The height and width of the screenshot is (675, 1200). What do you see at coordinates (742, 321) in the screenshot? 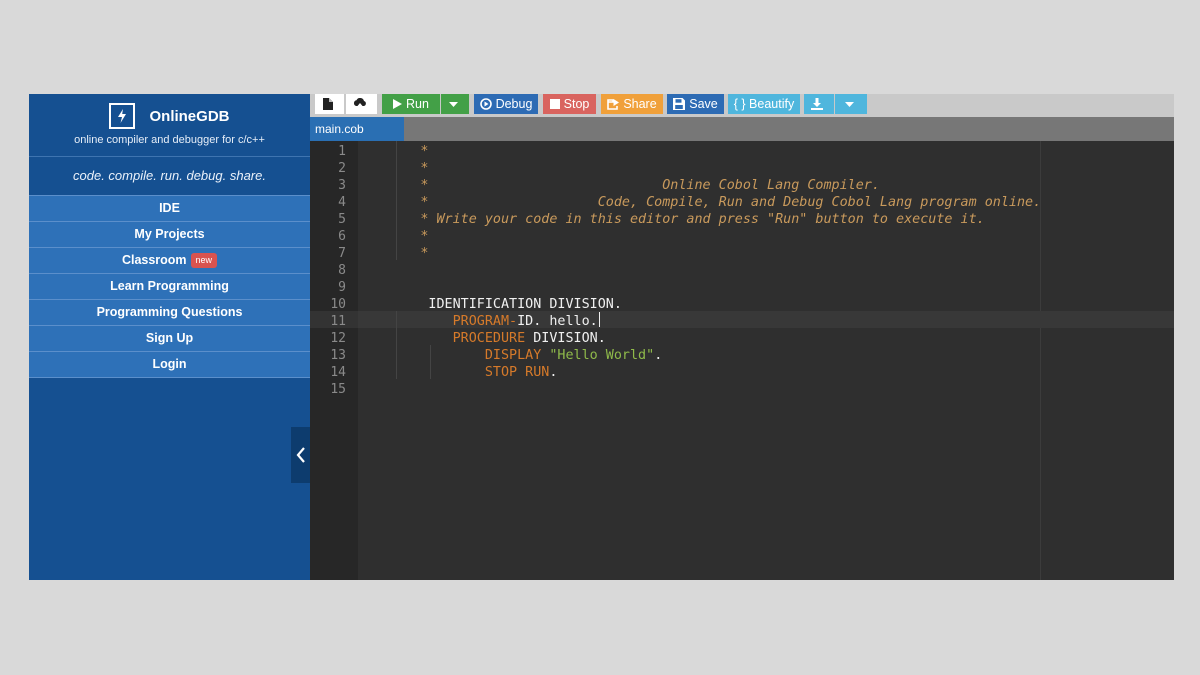
I see `code-line: 11 PROGRAM-ID. hello.` at bounding box center [742, 321].